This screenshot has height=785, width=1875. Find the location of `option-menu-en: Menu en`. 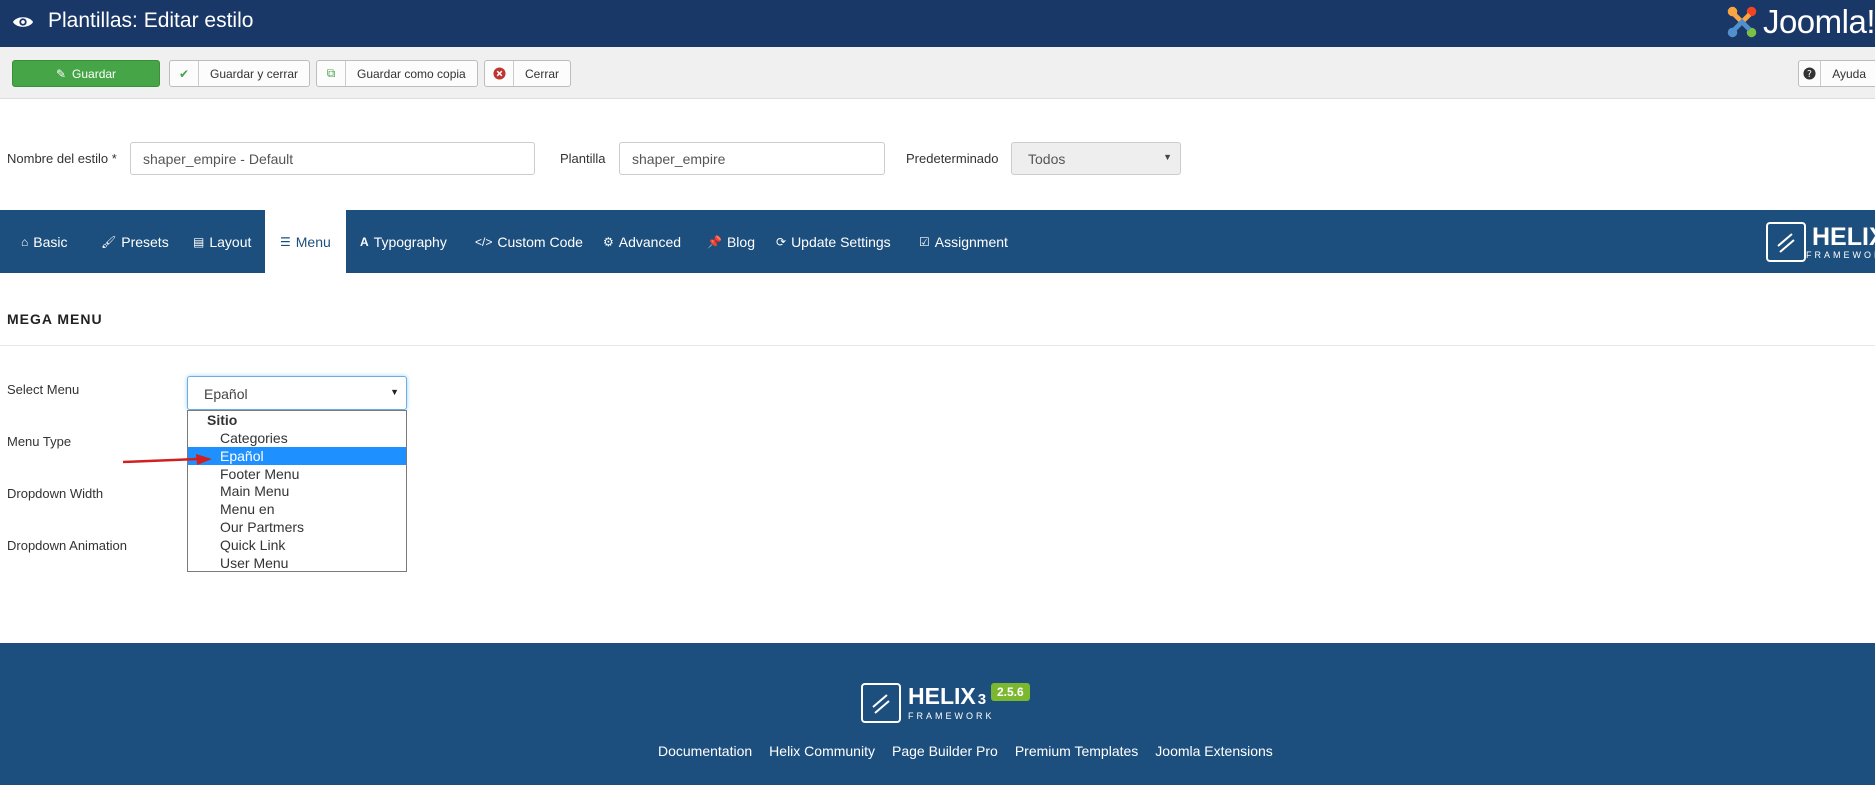

option-menu-en: Menu en is located at coordinates (297, 509).